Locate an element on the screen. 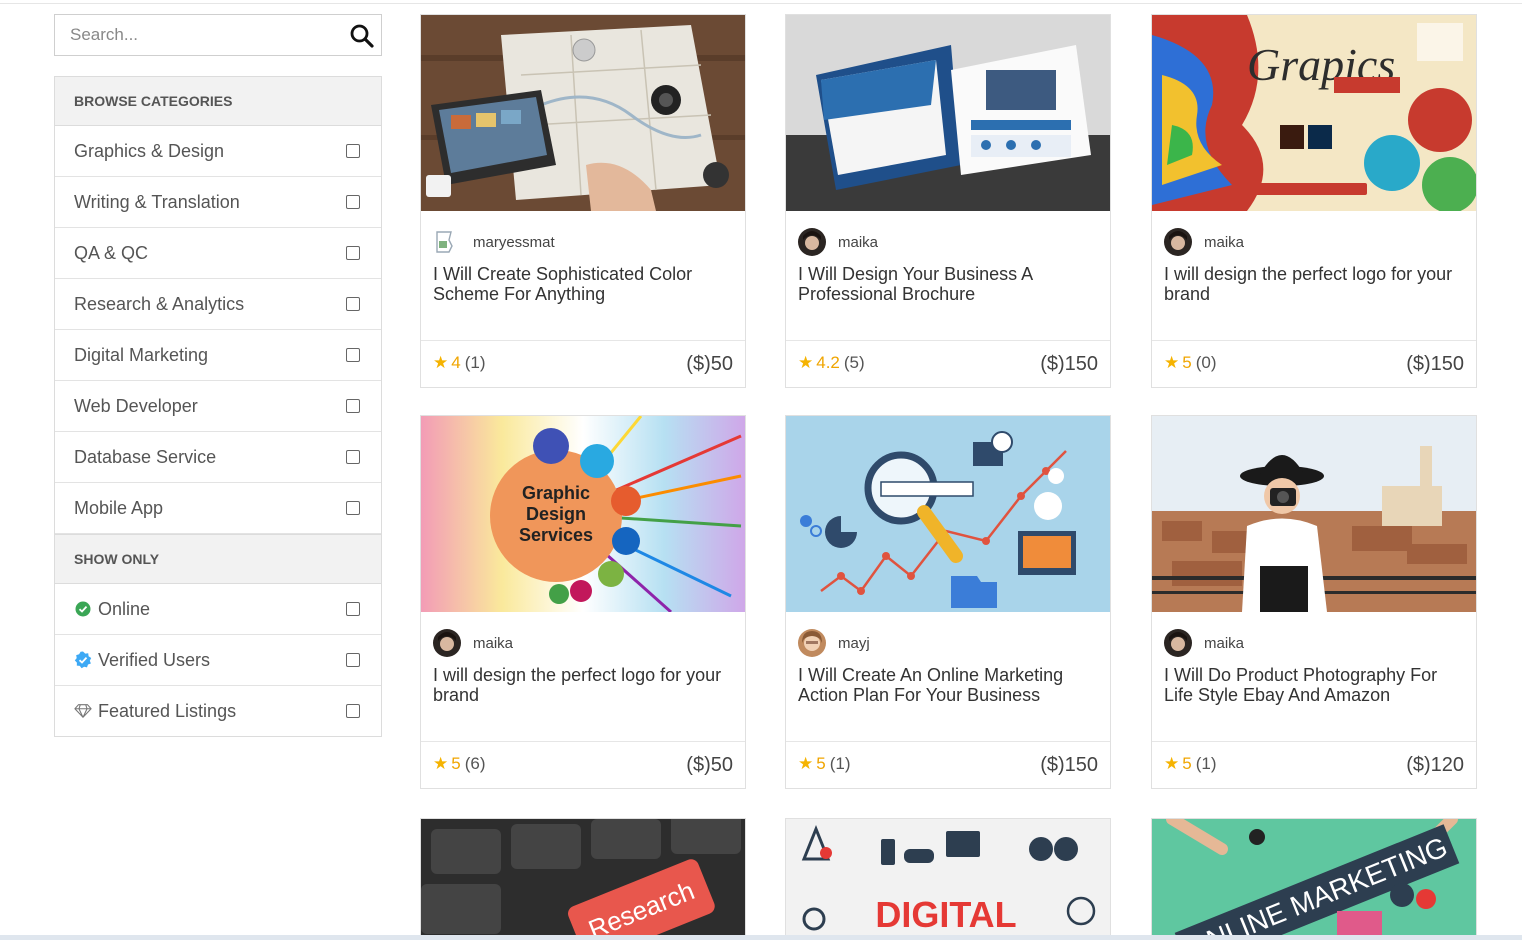 The height and width of the screenshot is (940, 1522). category-label: Database Service is located at coordinates (145, 456).